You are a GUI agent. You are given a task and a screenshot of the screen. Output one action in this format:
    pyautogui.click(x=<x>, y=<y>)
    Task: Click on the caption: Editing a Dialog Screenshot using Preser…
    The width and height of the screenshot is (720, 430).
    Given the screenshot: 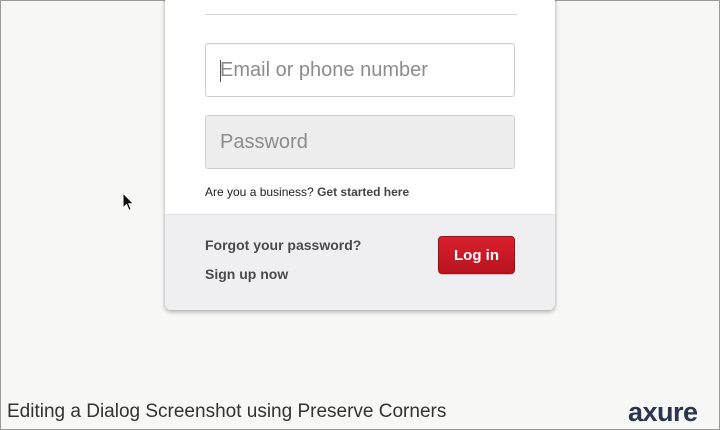 What is the action you would take?
    pyautogui.click(x=227, y=411)
    